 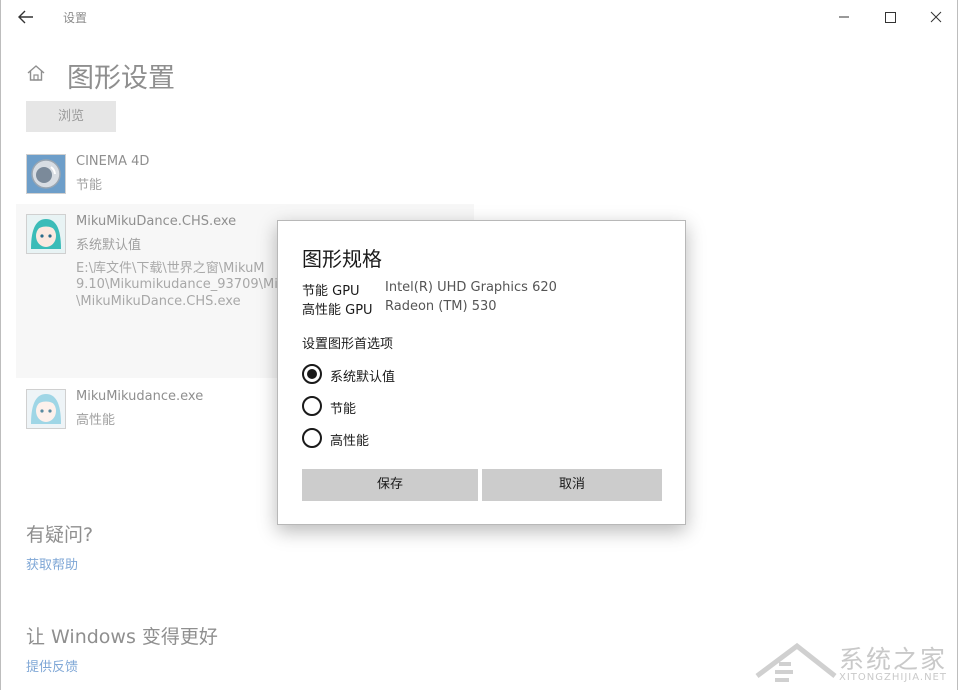 I want to click on radio-label-power-saving: 节能, so click(x=343, y=407).